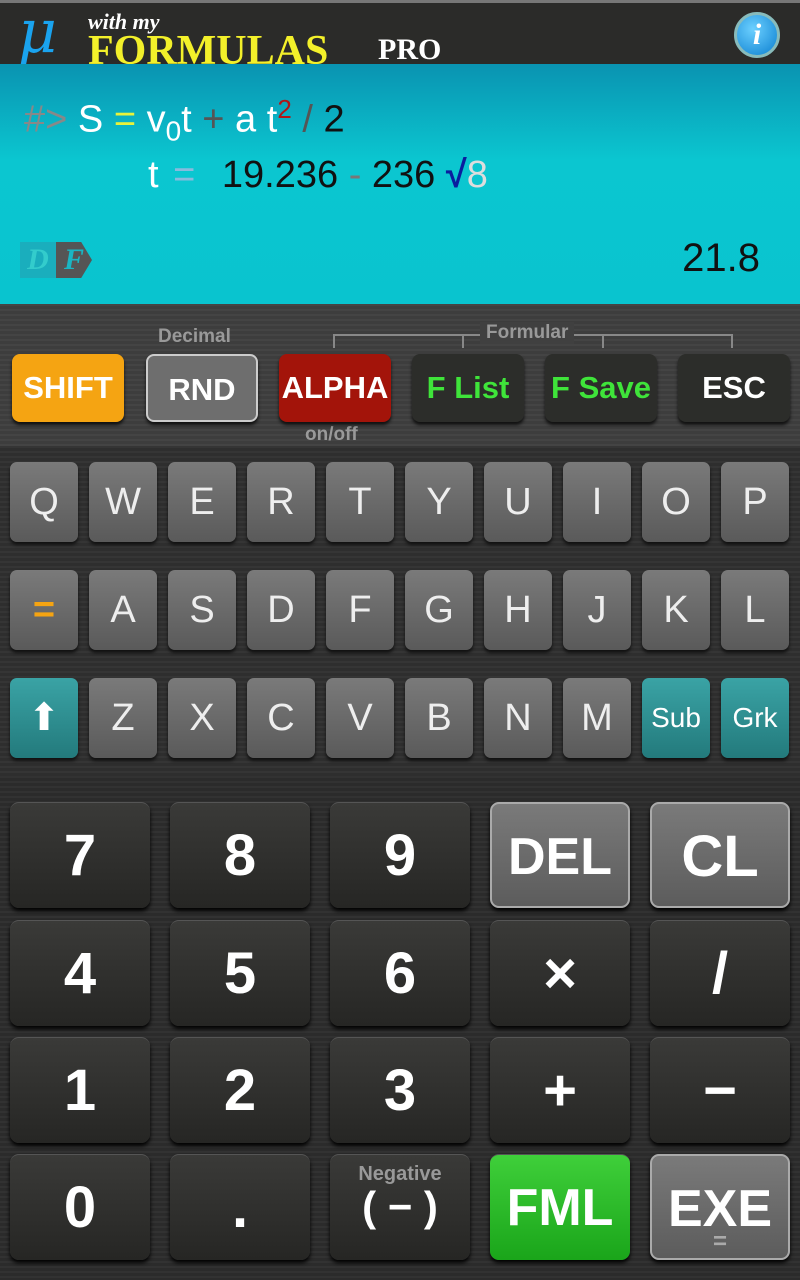  What do you see at coordinates (284, 109) in the screenshot?
I see `formula-sup: 2` at bounding box center [284, 109].